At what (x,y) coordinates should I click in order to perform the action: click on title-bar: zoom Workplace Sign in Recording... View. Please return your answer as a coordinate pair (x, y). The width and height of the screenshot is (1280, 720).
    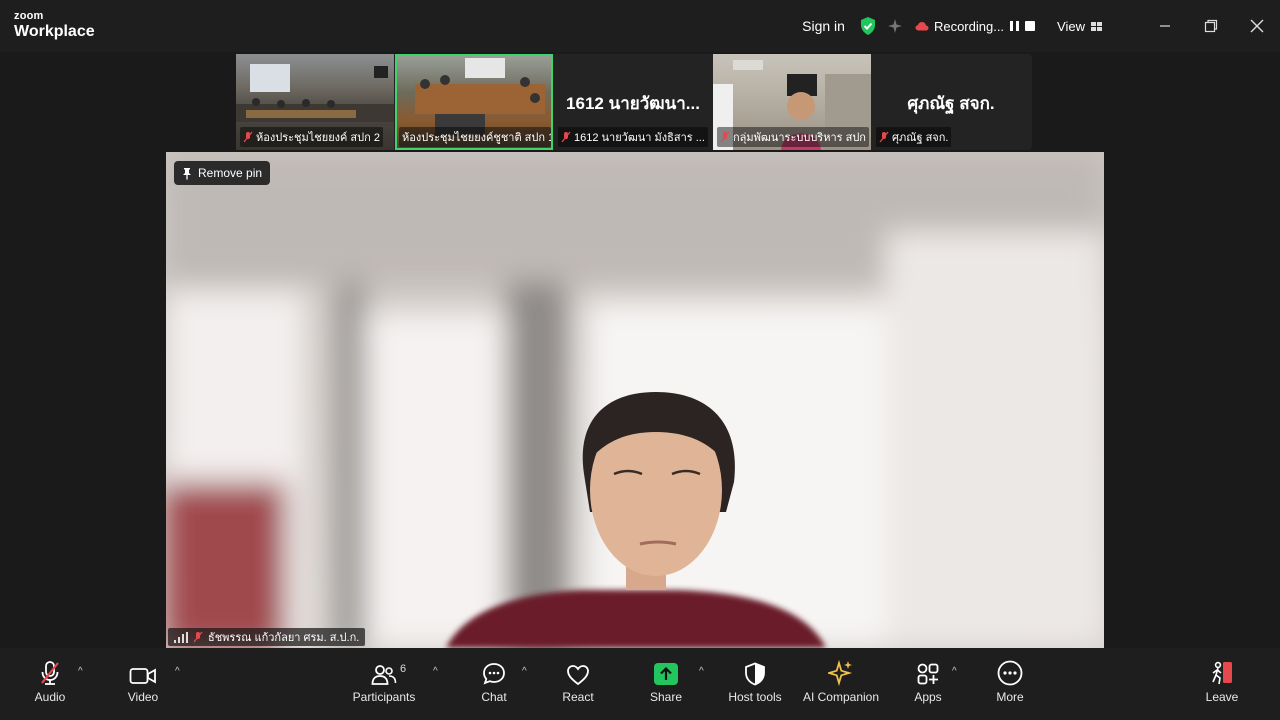
    Looking at the image, I should click on (640, 26).